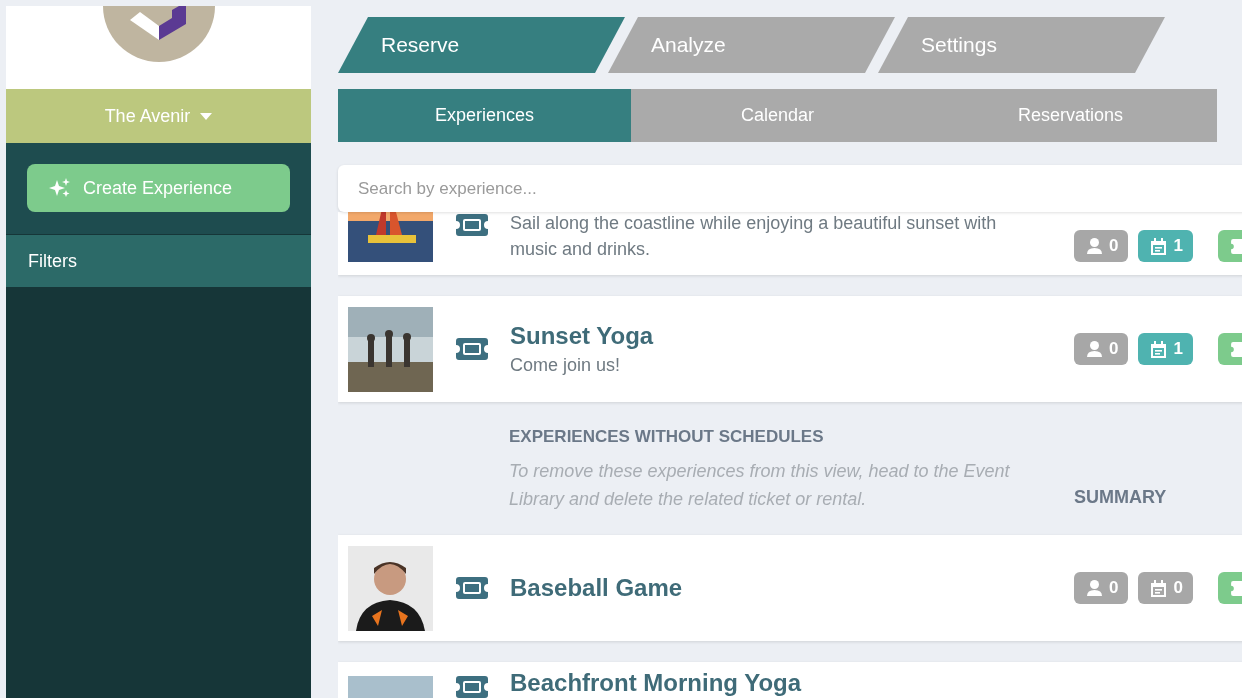 This screenshot has width=1242, height=698. Describe the element at coordinates (760, 486) in the screenshot. I see `section-note: To remove these experiences from this view, head to the Event Library and delete the related ticket or rental.` at that location.